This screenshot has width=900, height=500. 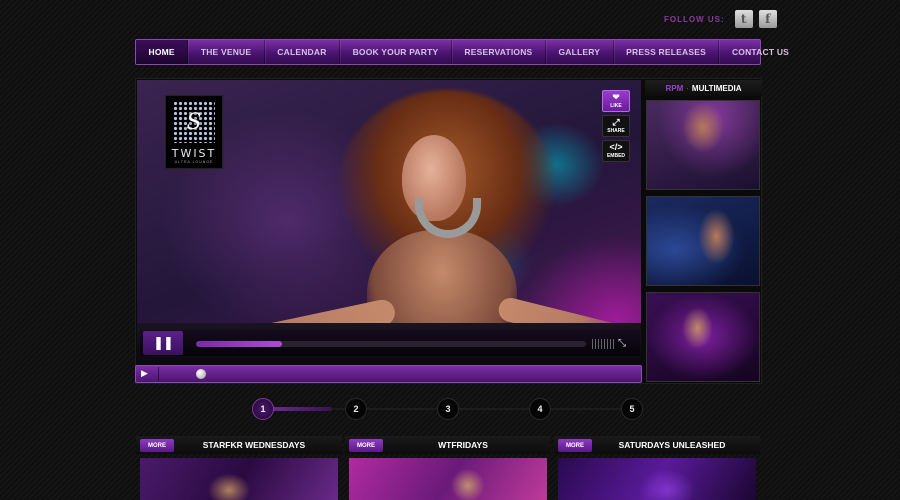 What do you see at coordinates (632, 409) in the screenshot?
I see `pager-dot-5: 5` at bounding box center [632, 409].